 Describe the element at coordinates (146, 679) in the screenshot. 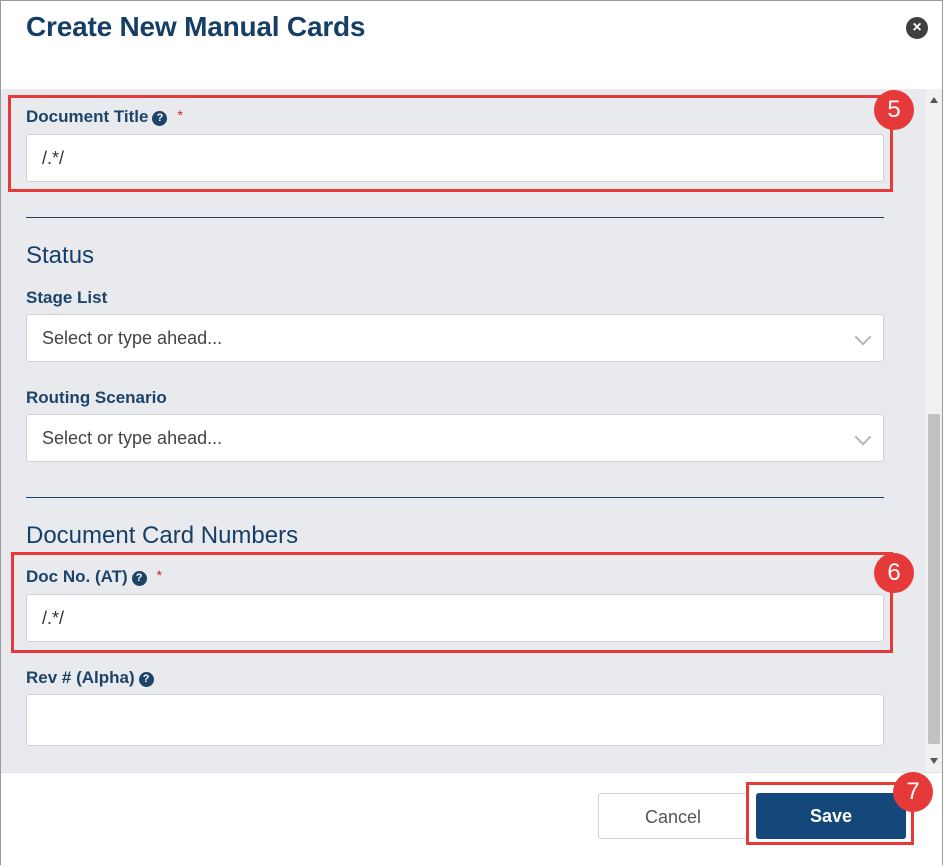

I see `help-icon: ?` at that location.